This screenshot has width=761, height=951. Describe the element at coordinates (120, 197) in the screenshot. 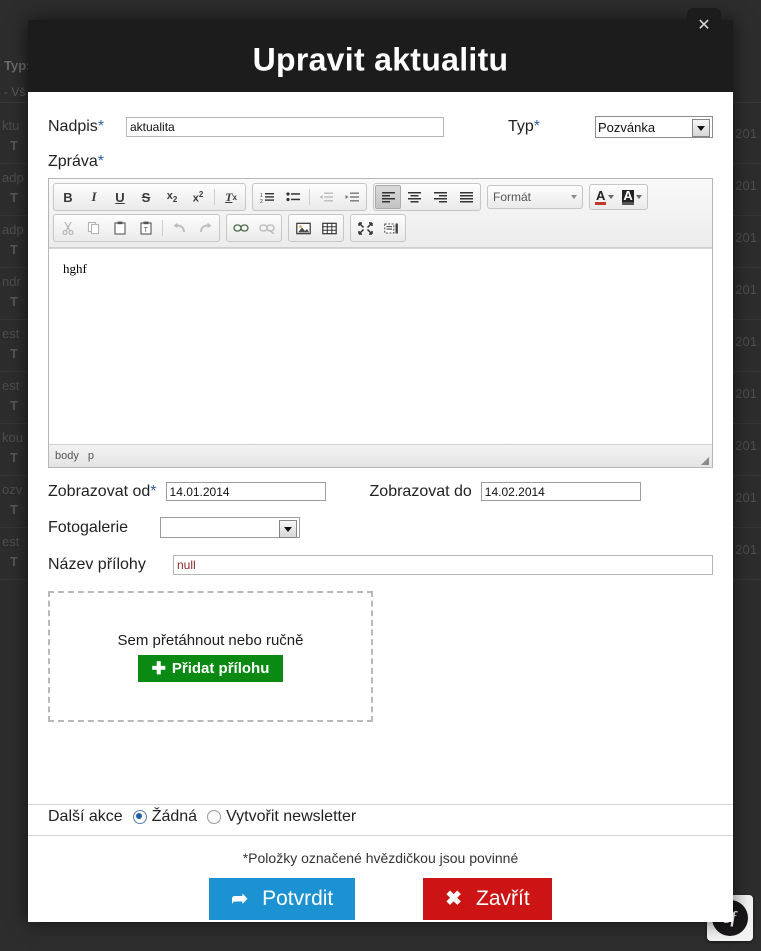

I see `underline-button: U` at that location.